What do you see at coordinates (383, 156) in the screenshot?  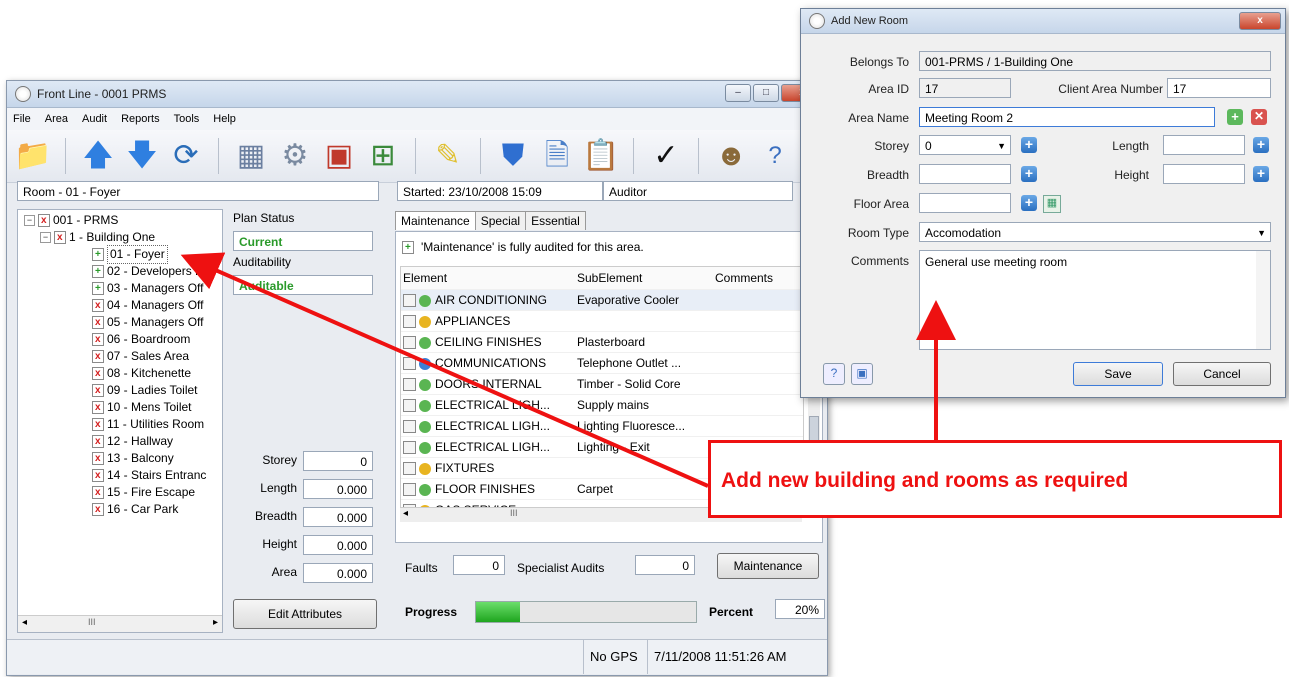 I see `add-grid-icon: ⊞` at bounding box center [383, 156].